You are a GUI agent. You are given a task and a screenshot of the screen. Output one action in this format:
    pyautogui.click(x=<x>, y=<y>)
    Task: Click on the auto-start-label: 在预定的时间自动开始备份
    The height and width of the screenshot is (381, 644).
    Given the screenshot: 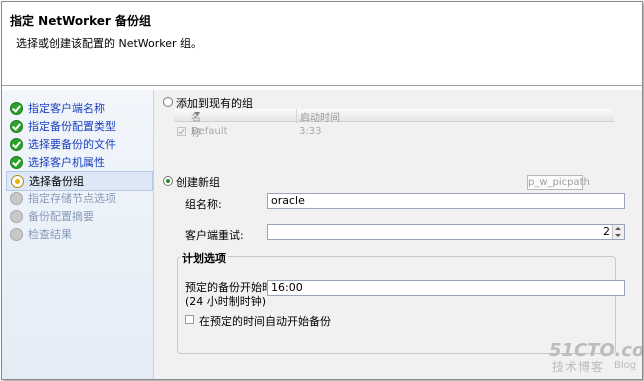 What is the action you would take?
    pyautogui.click(x=265, y=321)
    